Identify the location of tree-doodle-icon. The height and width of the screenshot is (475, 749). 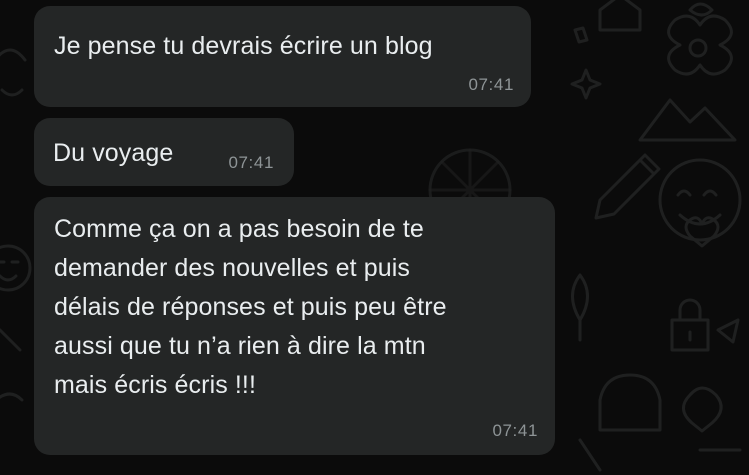
(580, 307).